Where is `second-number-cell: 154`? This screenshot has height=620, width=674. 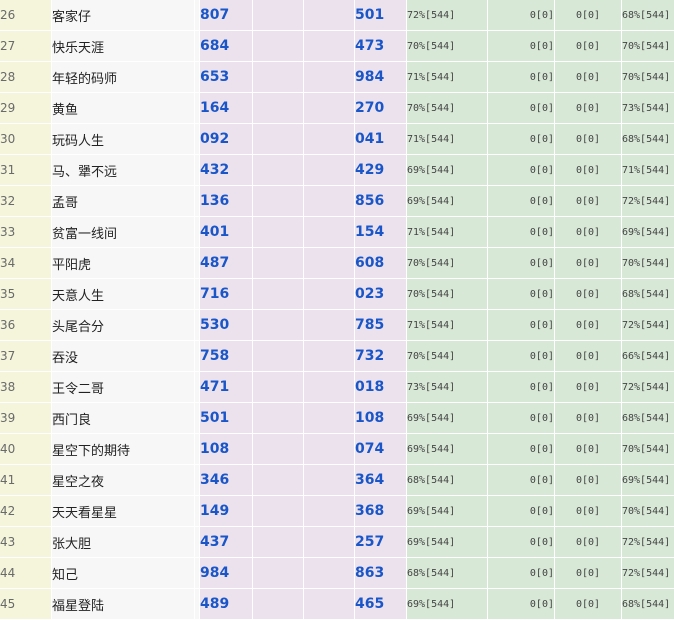
second-number-cell: 154 is located at coordinates (381, 232).